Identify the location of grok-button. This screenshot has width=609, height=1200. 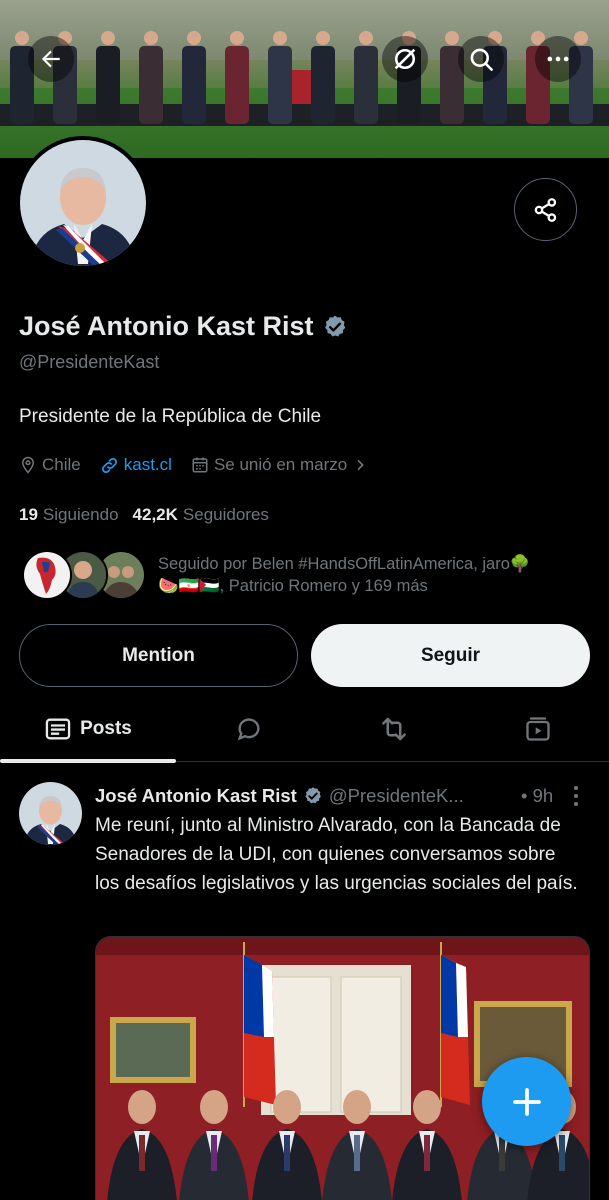
(405, 59).